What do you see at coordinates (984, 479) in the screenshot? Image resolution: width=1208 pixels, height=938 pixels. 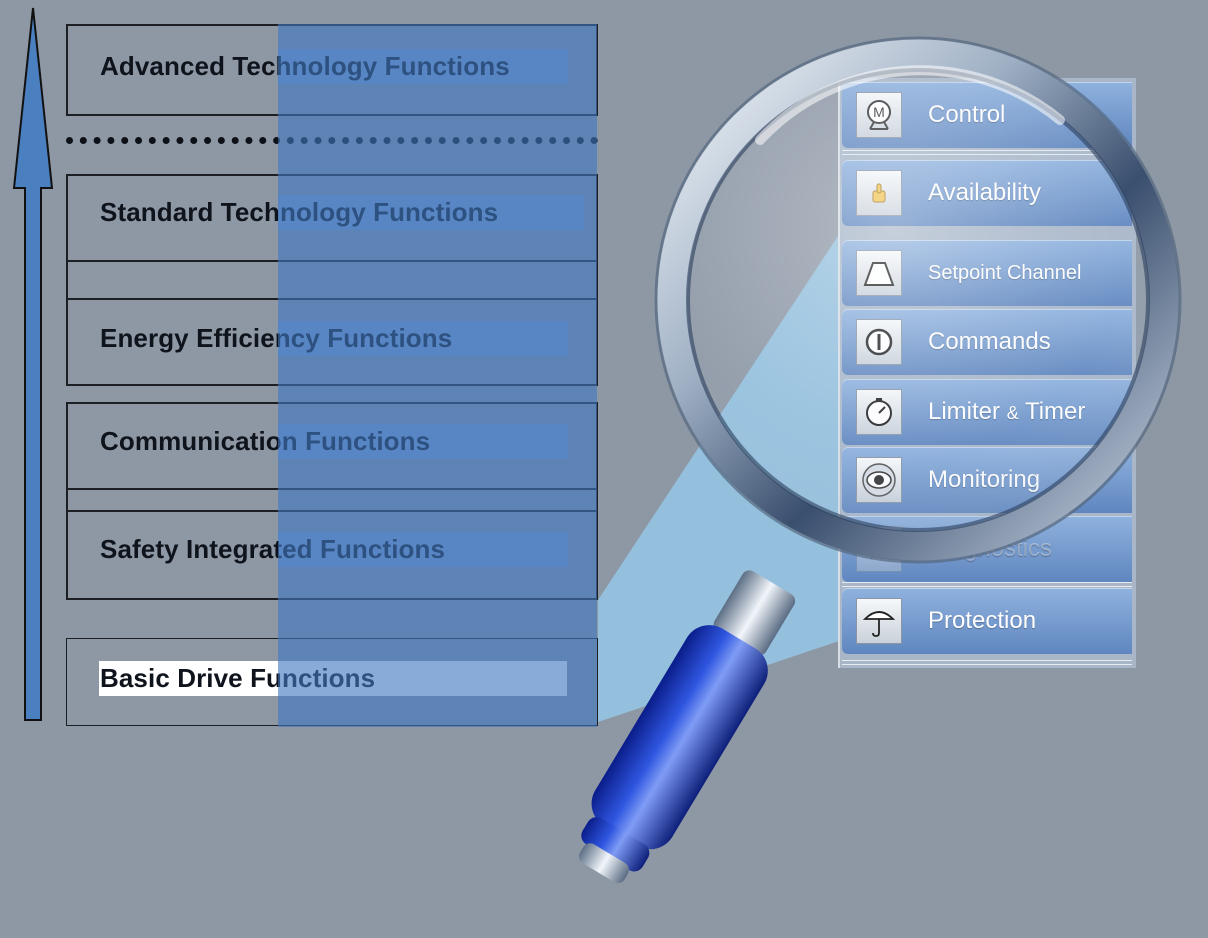 I see `menu-label-monitoring: Monitoring` at bounding box center [984, 479].